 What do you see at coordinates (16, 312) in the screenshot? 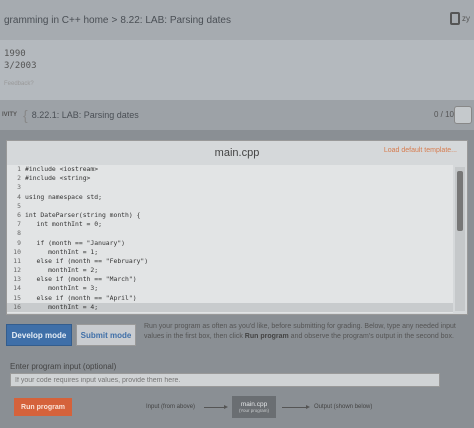
I see `line-number: 17` at bounding box center [16, 312].